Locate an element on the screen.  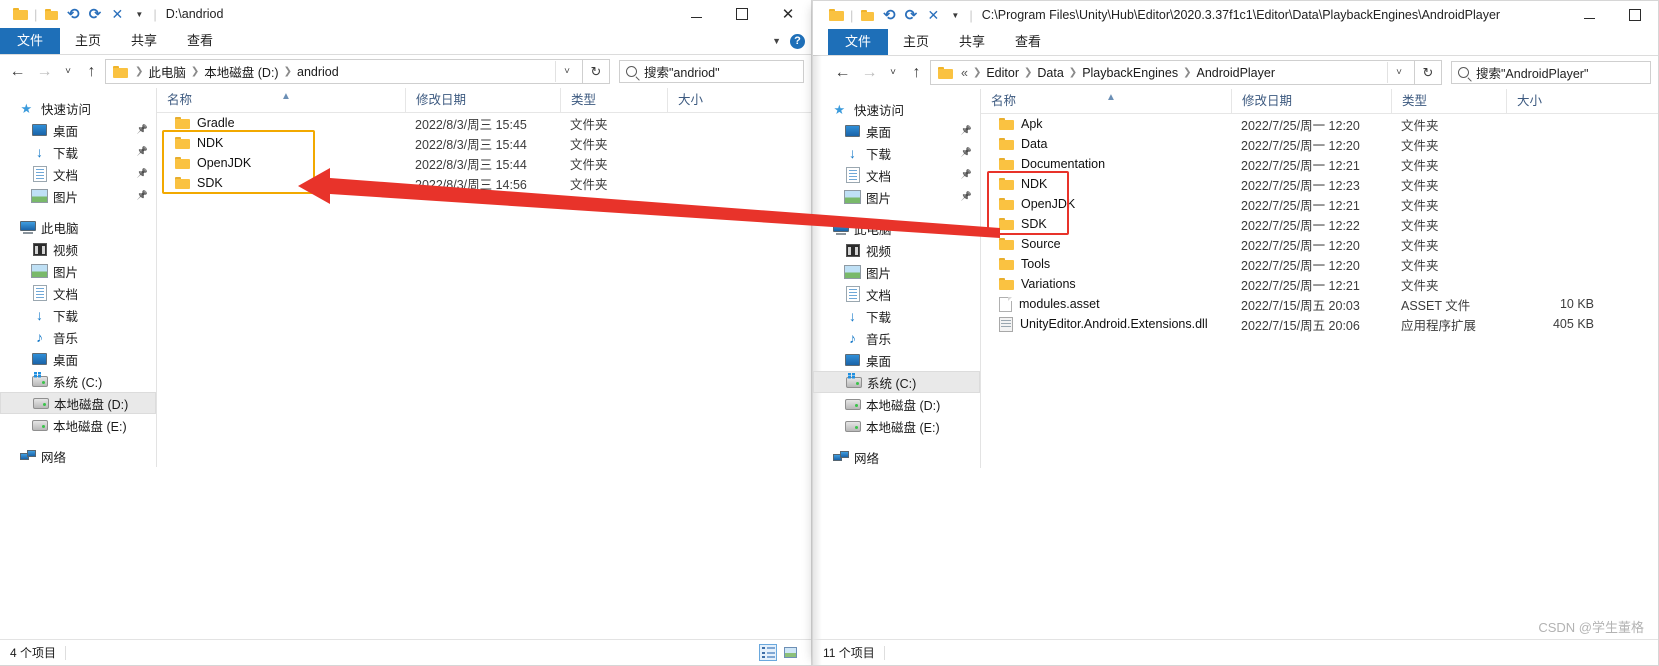
nav-item-D: 本地磁盘 (D:) is located at coordinates (78, 403).